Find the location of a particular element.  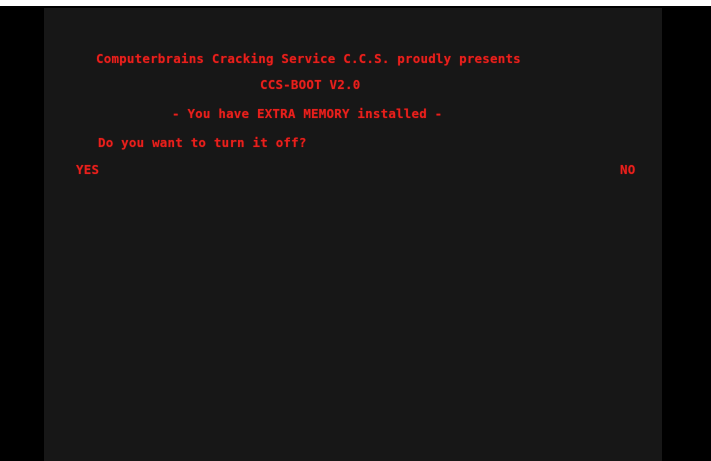

version-text: CCS-BOOT V2.0 is located at coordinates (310, 84).